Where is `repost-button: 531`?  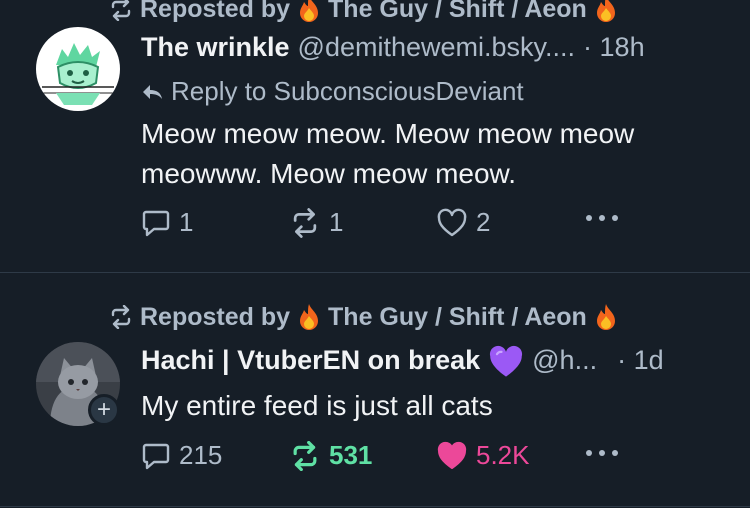 repost-button: 531 is located at coordinates (330, 455).